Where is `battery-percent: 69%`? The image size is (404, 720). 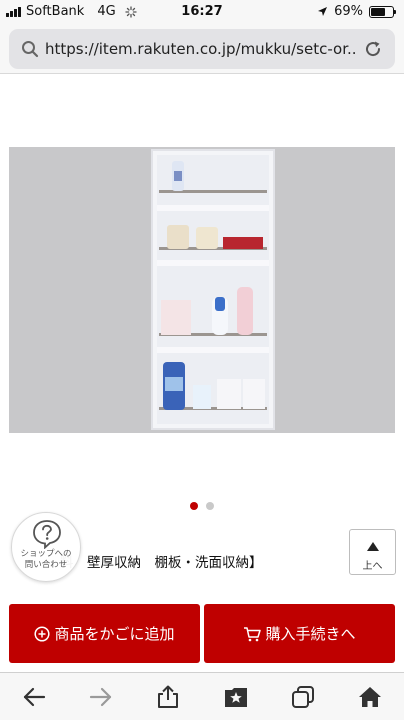
battery-percent: 69% is located at coordinates (348, 11).